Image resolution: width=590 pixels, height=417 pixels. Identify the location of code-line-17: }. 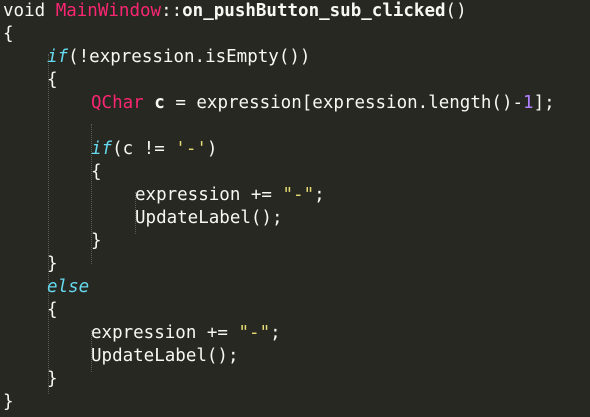
(8, 402).